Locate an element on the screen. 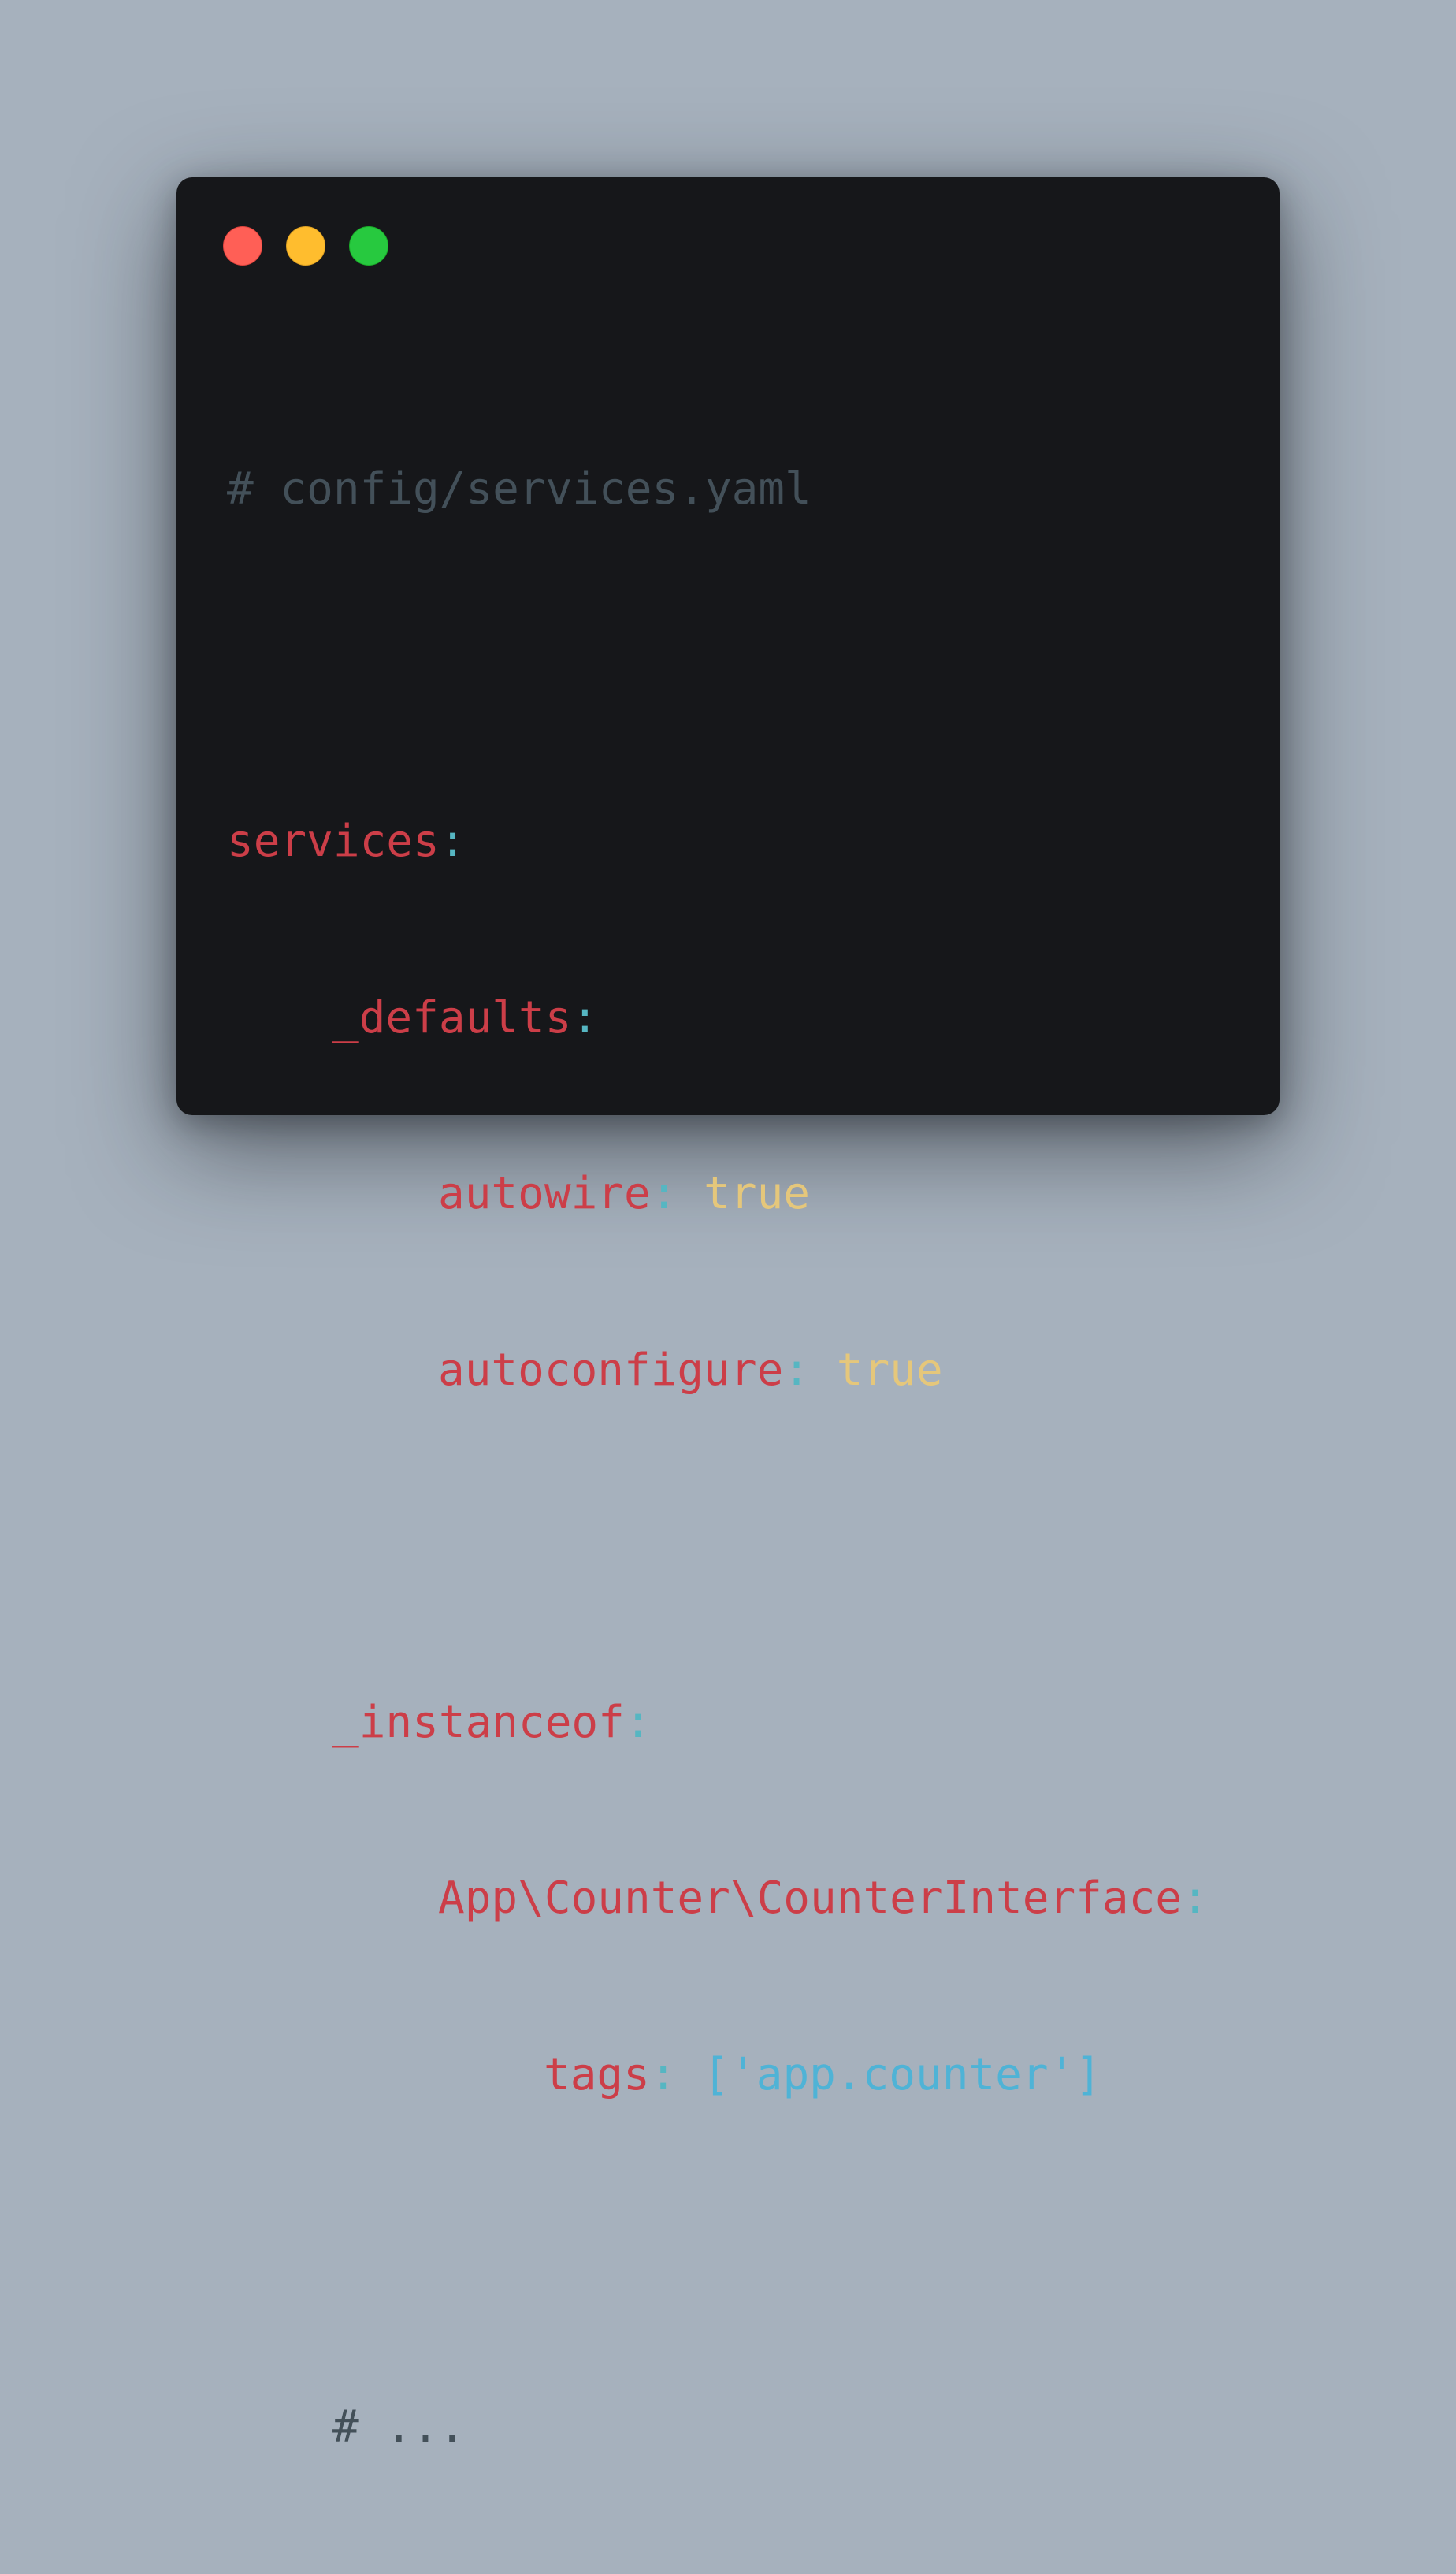 Image resolution: width=1456 pixels, height=2574 pixels. code-line-autowire: autowire: true is located at coordinates (718, 1195).